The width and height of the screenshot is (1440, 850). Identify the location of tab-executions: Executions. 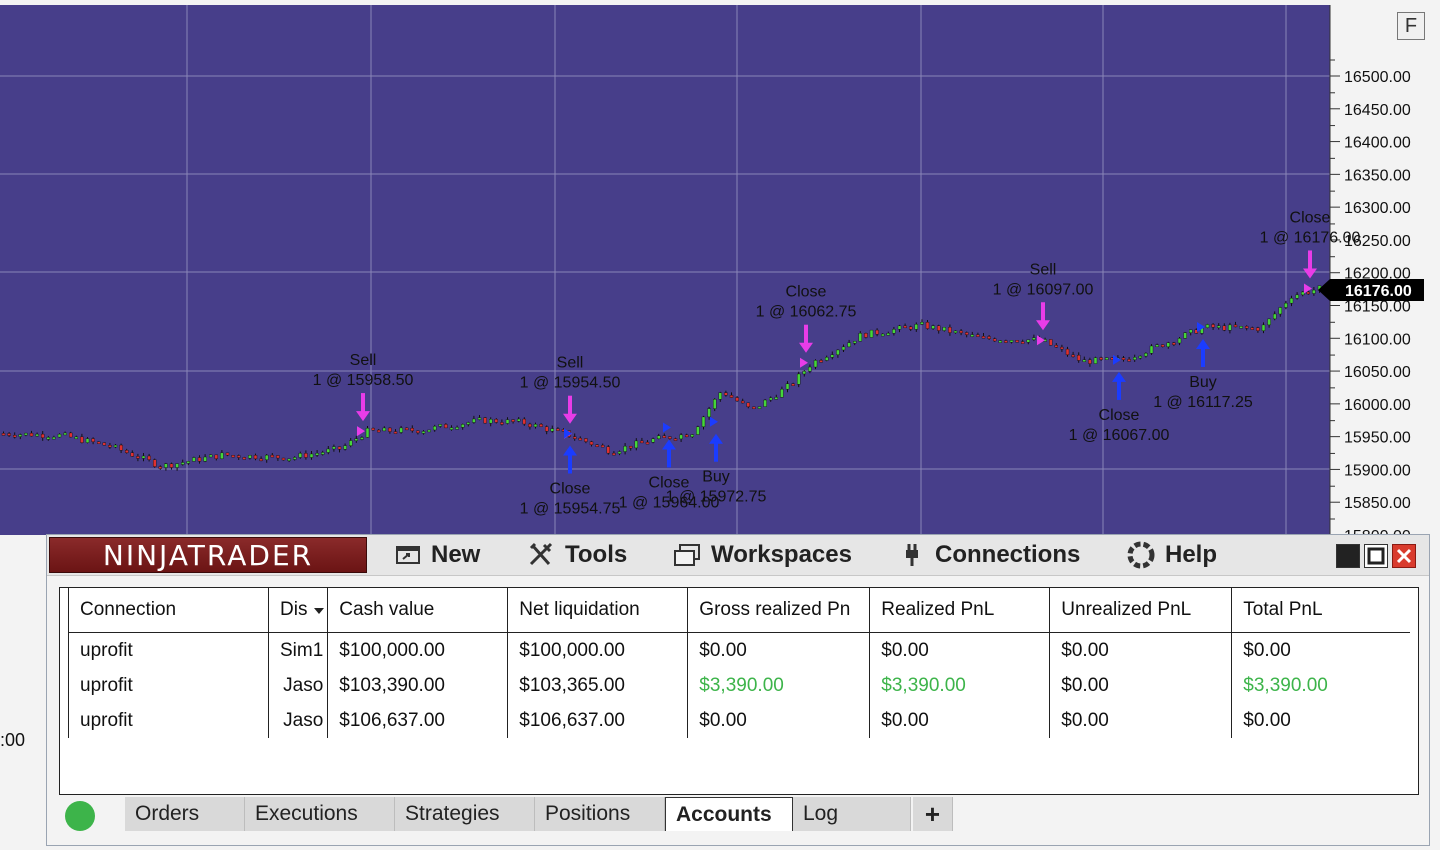
(320, 814).